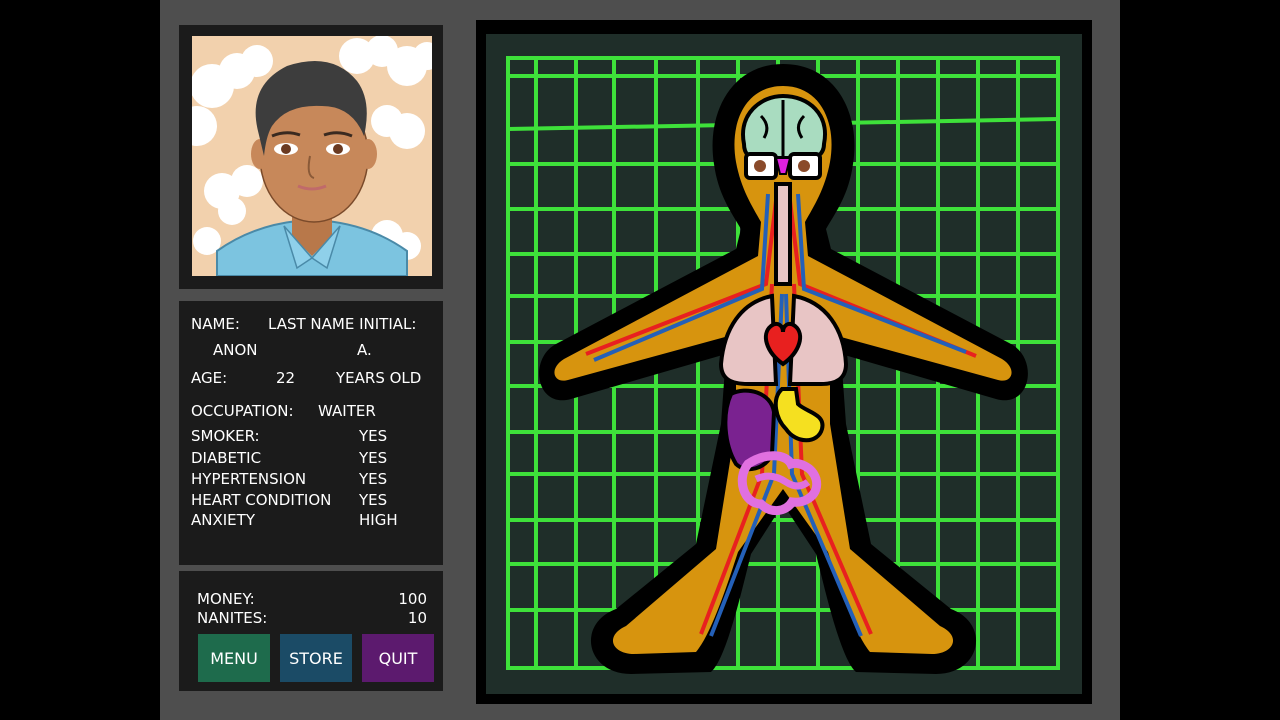  I want to click on eyes, so click(783, 166).